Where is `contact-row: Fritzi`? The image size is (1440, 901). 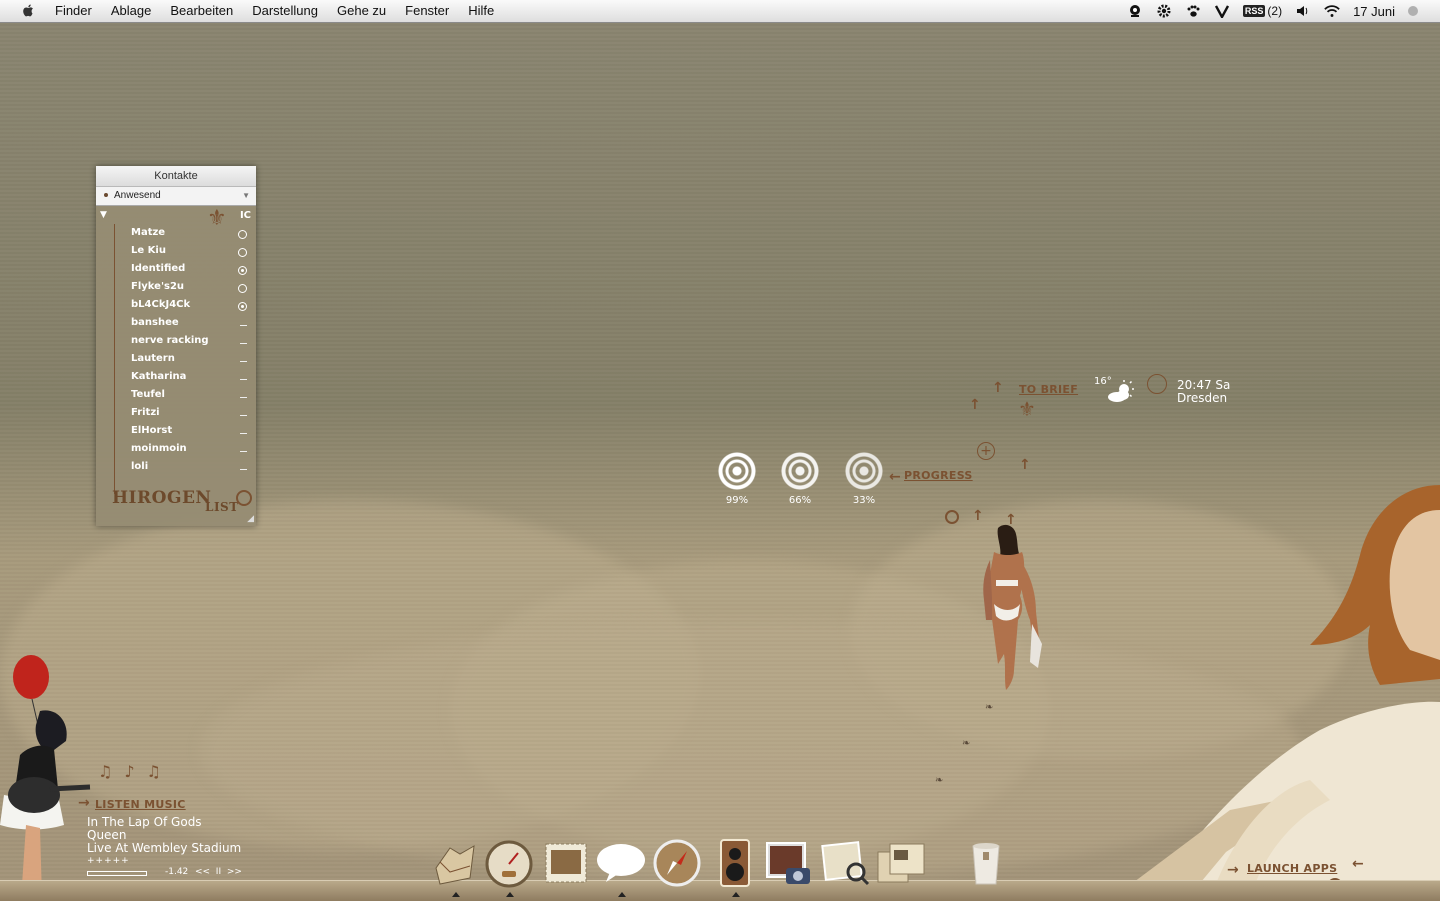
contact-row: Fritzi is located at coordinates (191, 416).